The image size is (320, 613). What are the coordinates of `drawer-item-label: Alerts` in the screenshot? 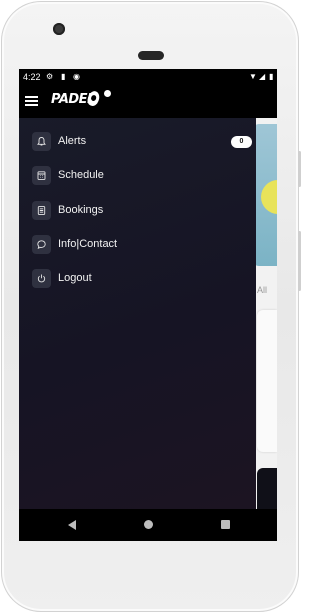 It's located at (72, 141).